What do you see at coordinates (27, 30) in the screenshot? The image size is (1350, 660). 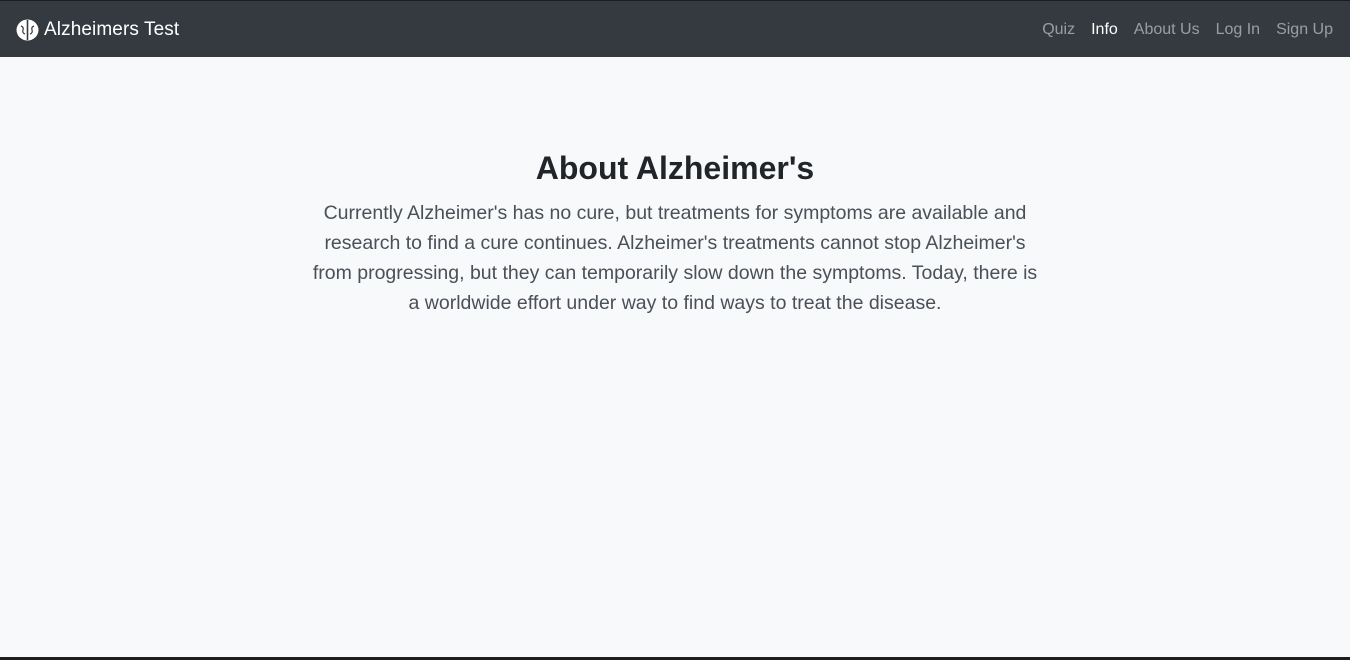 I see `brain-icon` at bounding box center [27, 30].